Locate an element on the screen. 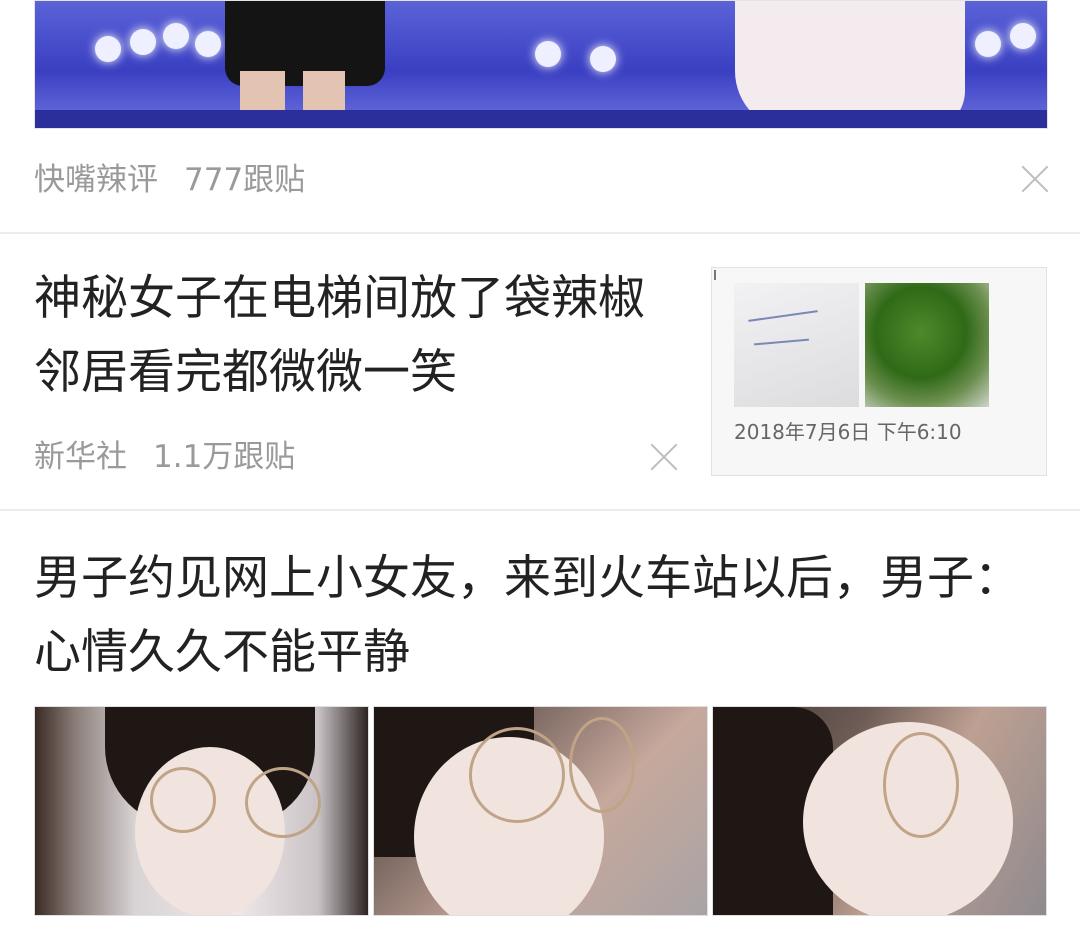 The width and height of the screenshot is (1080, 952). thumbnail-timestamp: 2018年7月6日 下午6:10 is located at coordinates (848, 432).